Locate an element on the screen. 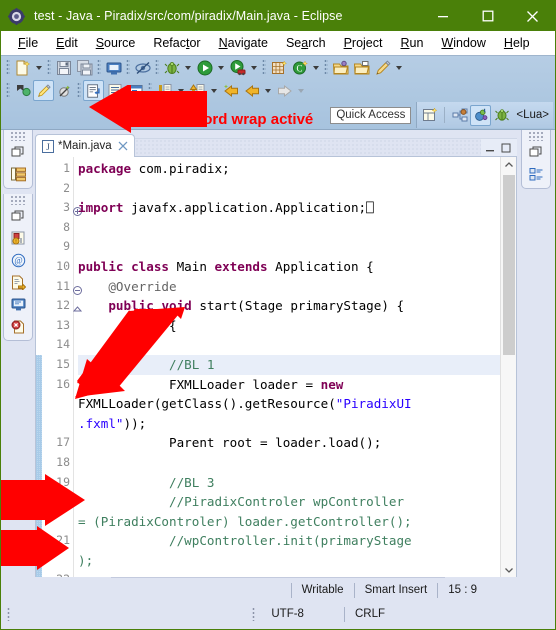 The height and width of the screenshot is (630, 556). search-icon is located at coordinates (22, 90).